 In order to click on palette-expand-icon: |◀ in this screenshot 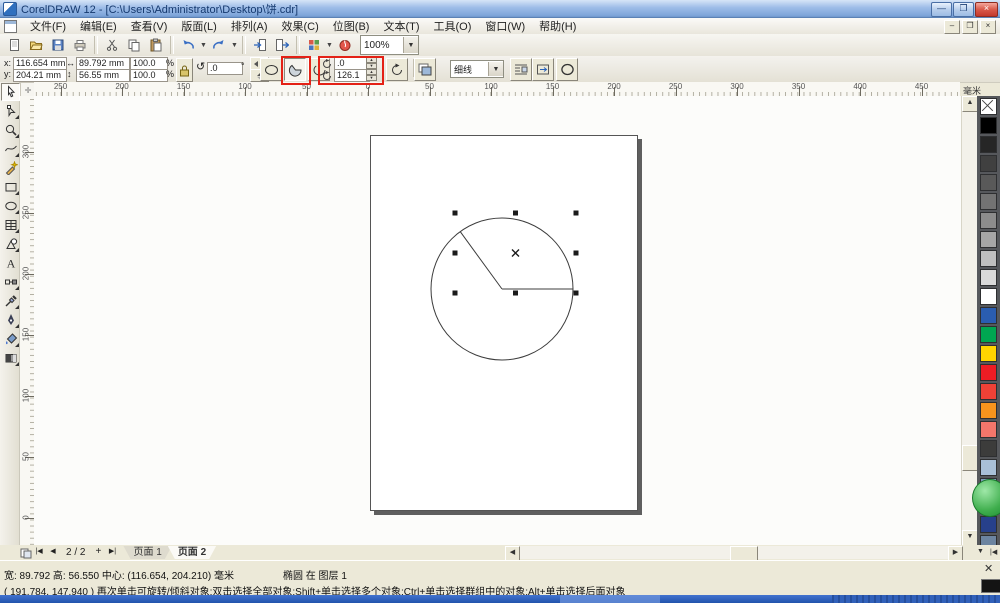, I will do `click(993, 552)`.